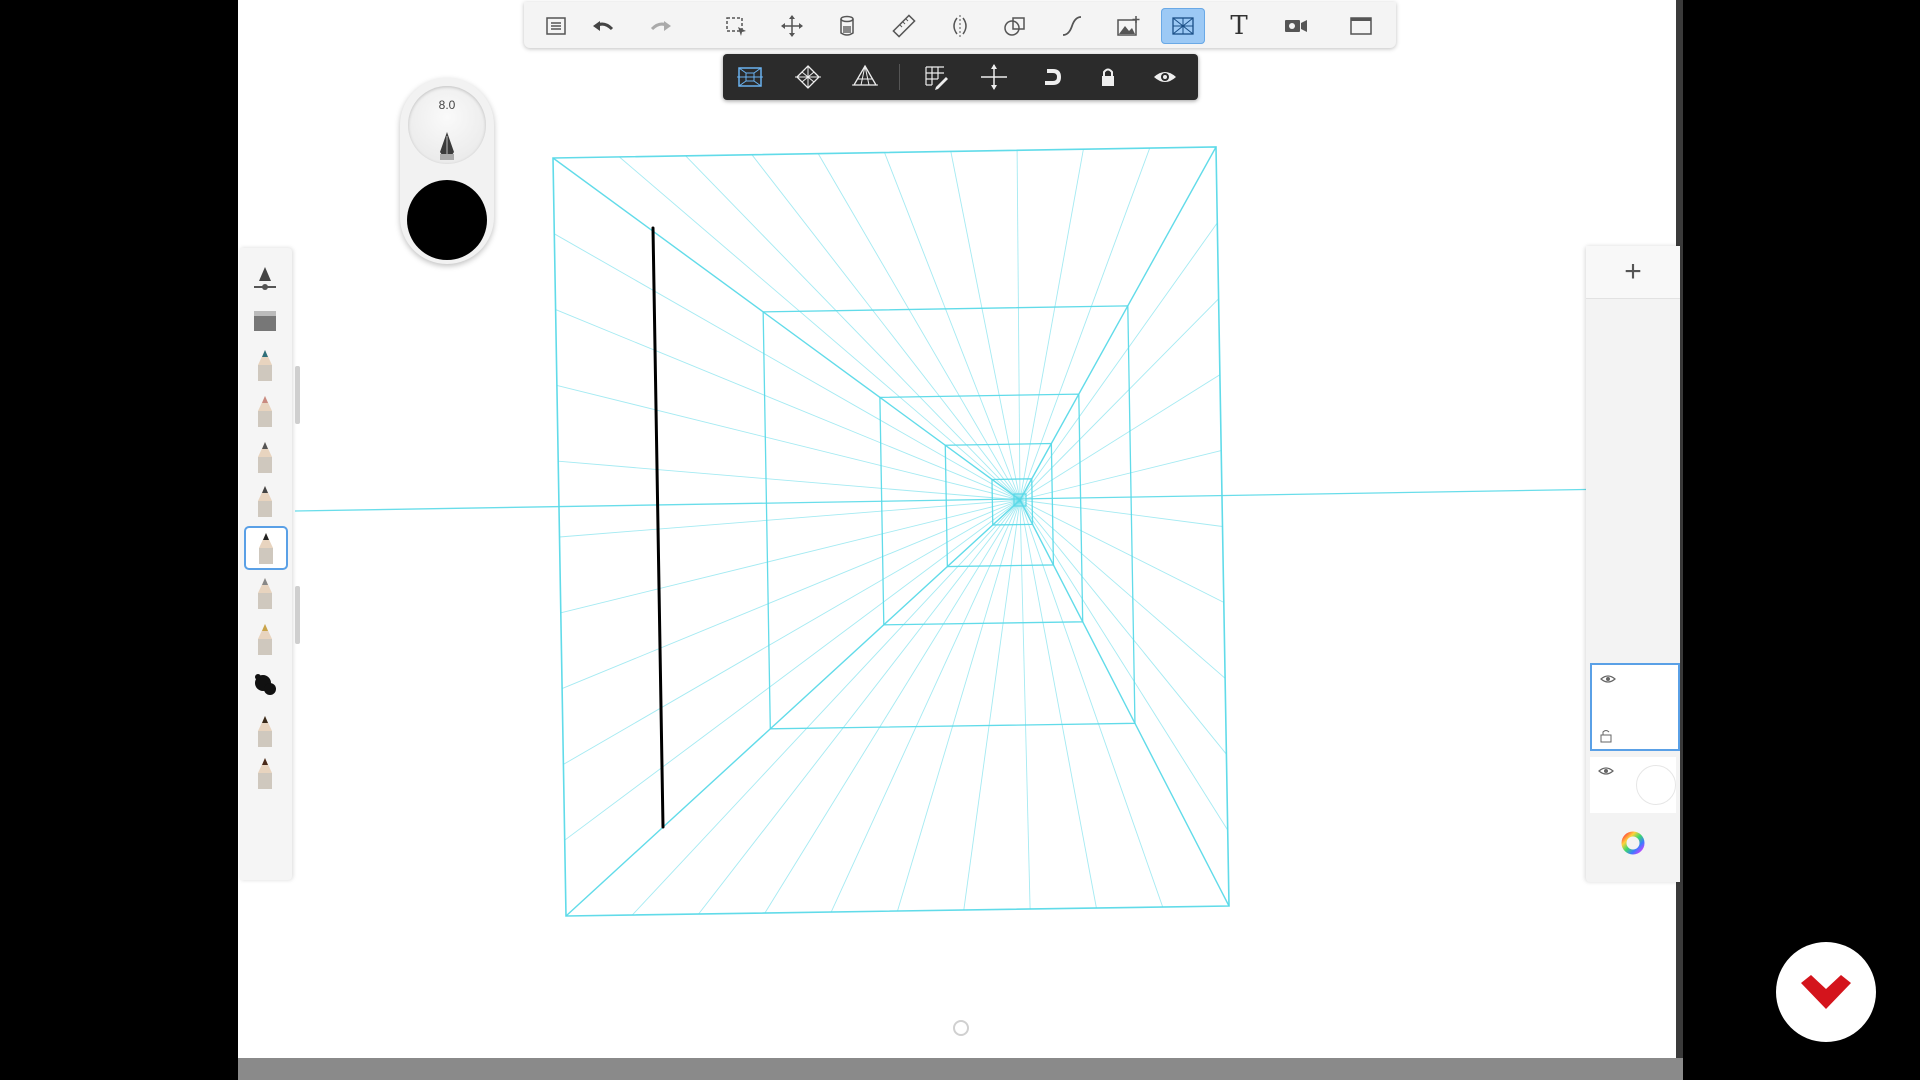  Describe the element at coordinates (899, 77) in the screenshot. I see `toolbar-divider` at that location.